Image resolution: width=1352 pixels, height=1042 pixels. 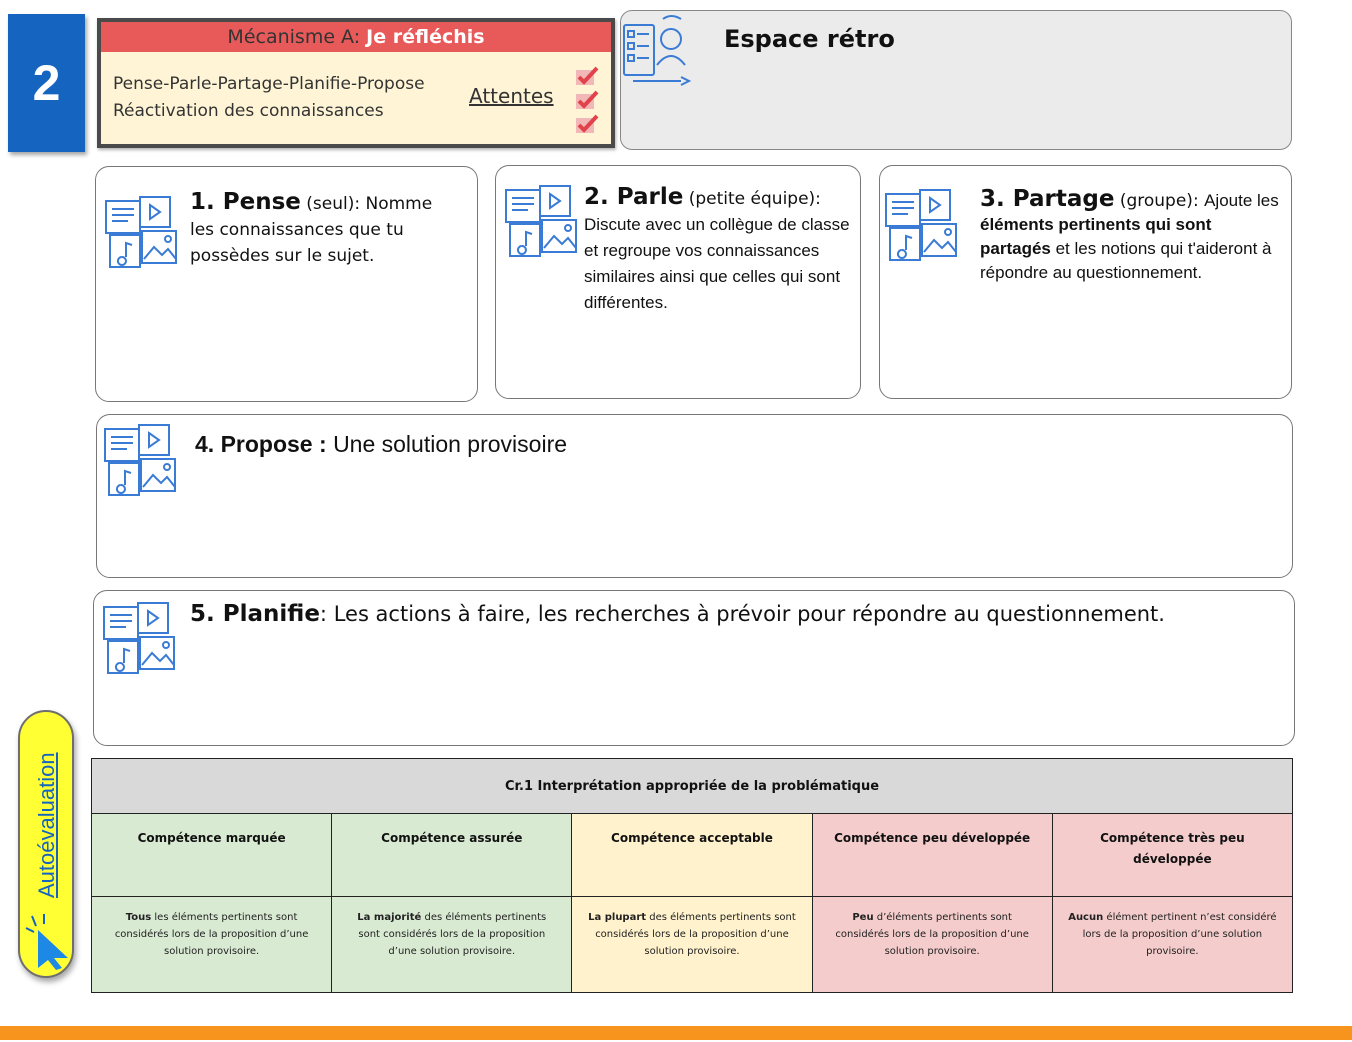 I want to click on mechanism-highlight: Je réfléchis, so click(x=425, y=37).